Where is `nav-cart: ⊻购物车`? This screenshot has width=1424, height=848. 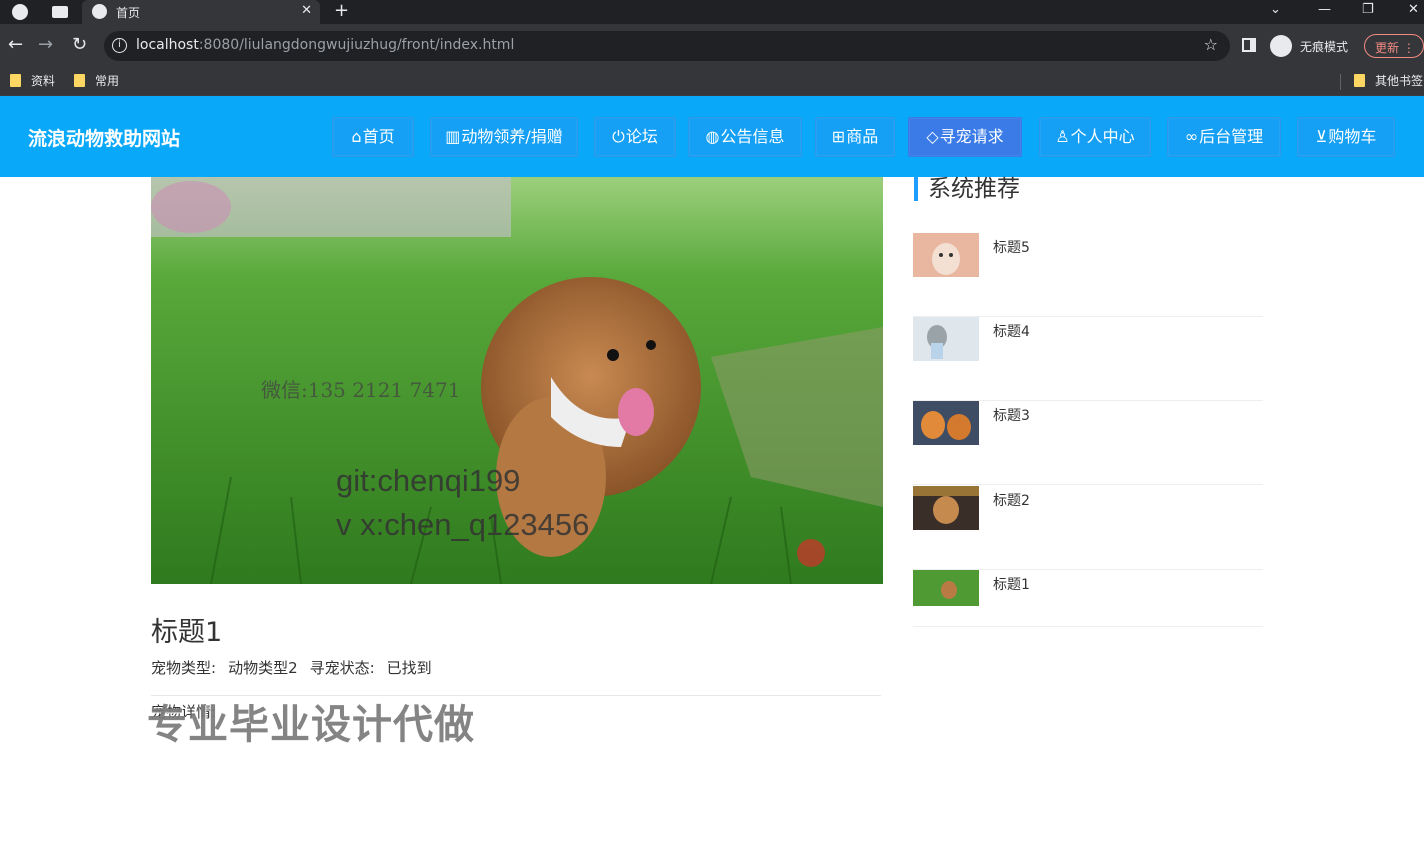 nav-cart: ⊻购物车 is located at coordinates (1346, 137).